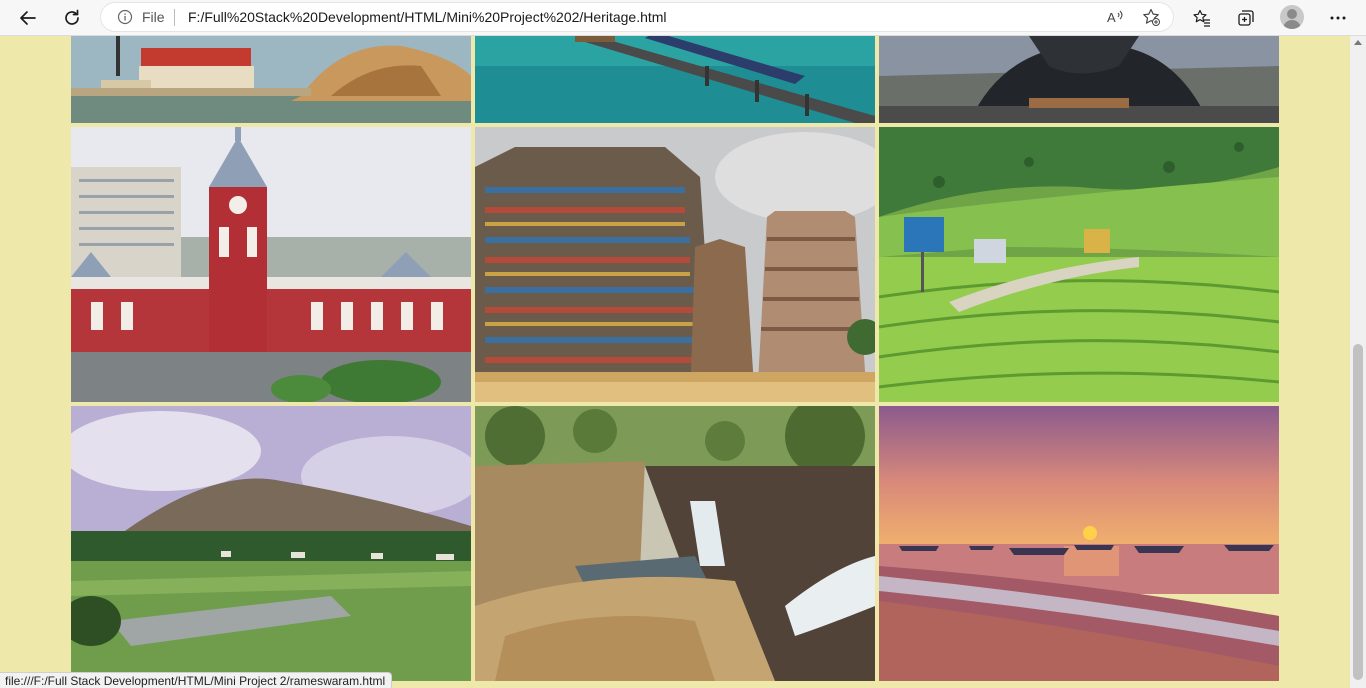 This screenshot has width=1366, height=688. I want to click on address-separator, so click(174, 17).